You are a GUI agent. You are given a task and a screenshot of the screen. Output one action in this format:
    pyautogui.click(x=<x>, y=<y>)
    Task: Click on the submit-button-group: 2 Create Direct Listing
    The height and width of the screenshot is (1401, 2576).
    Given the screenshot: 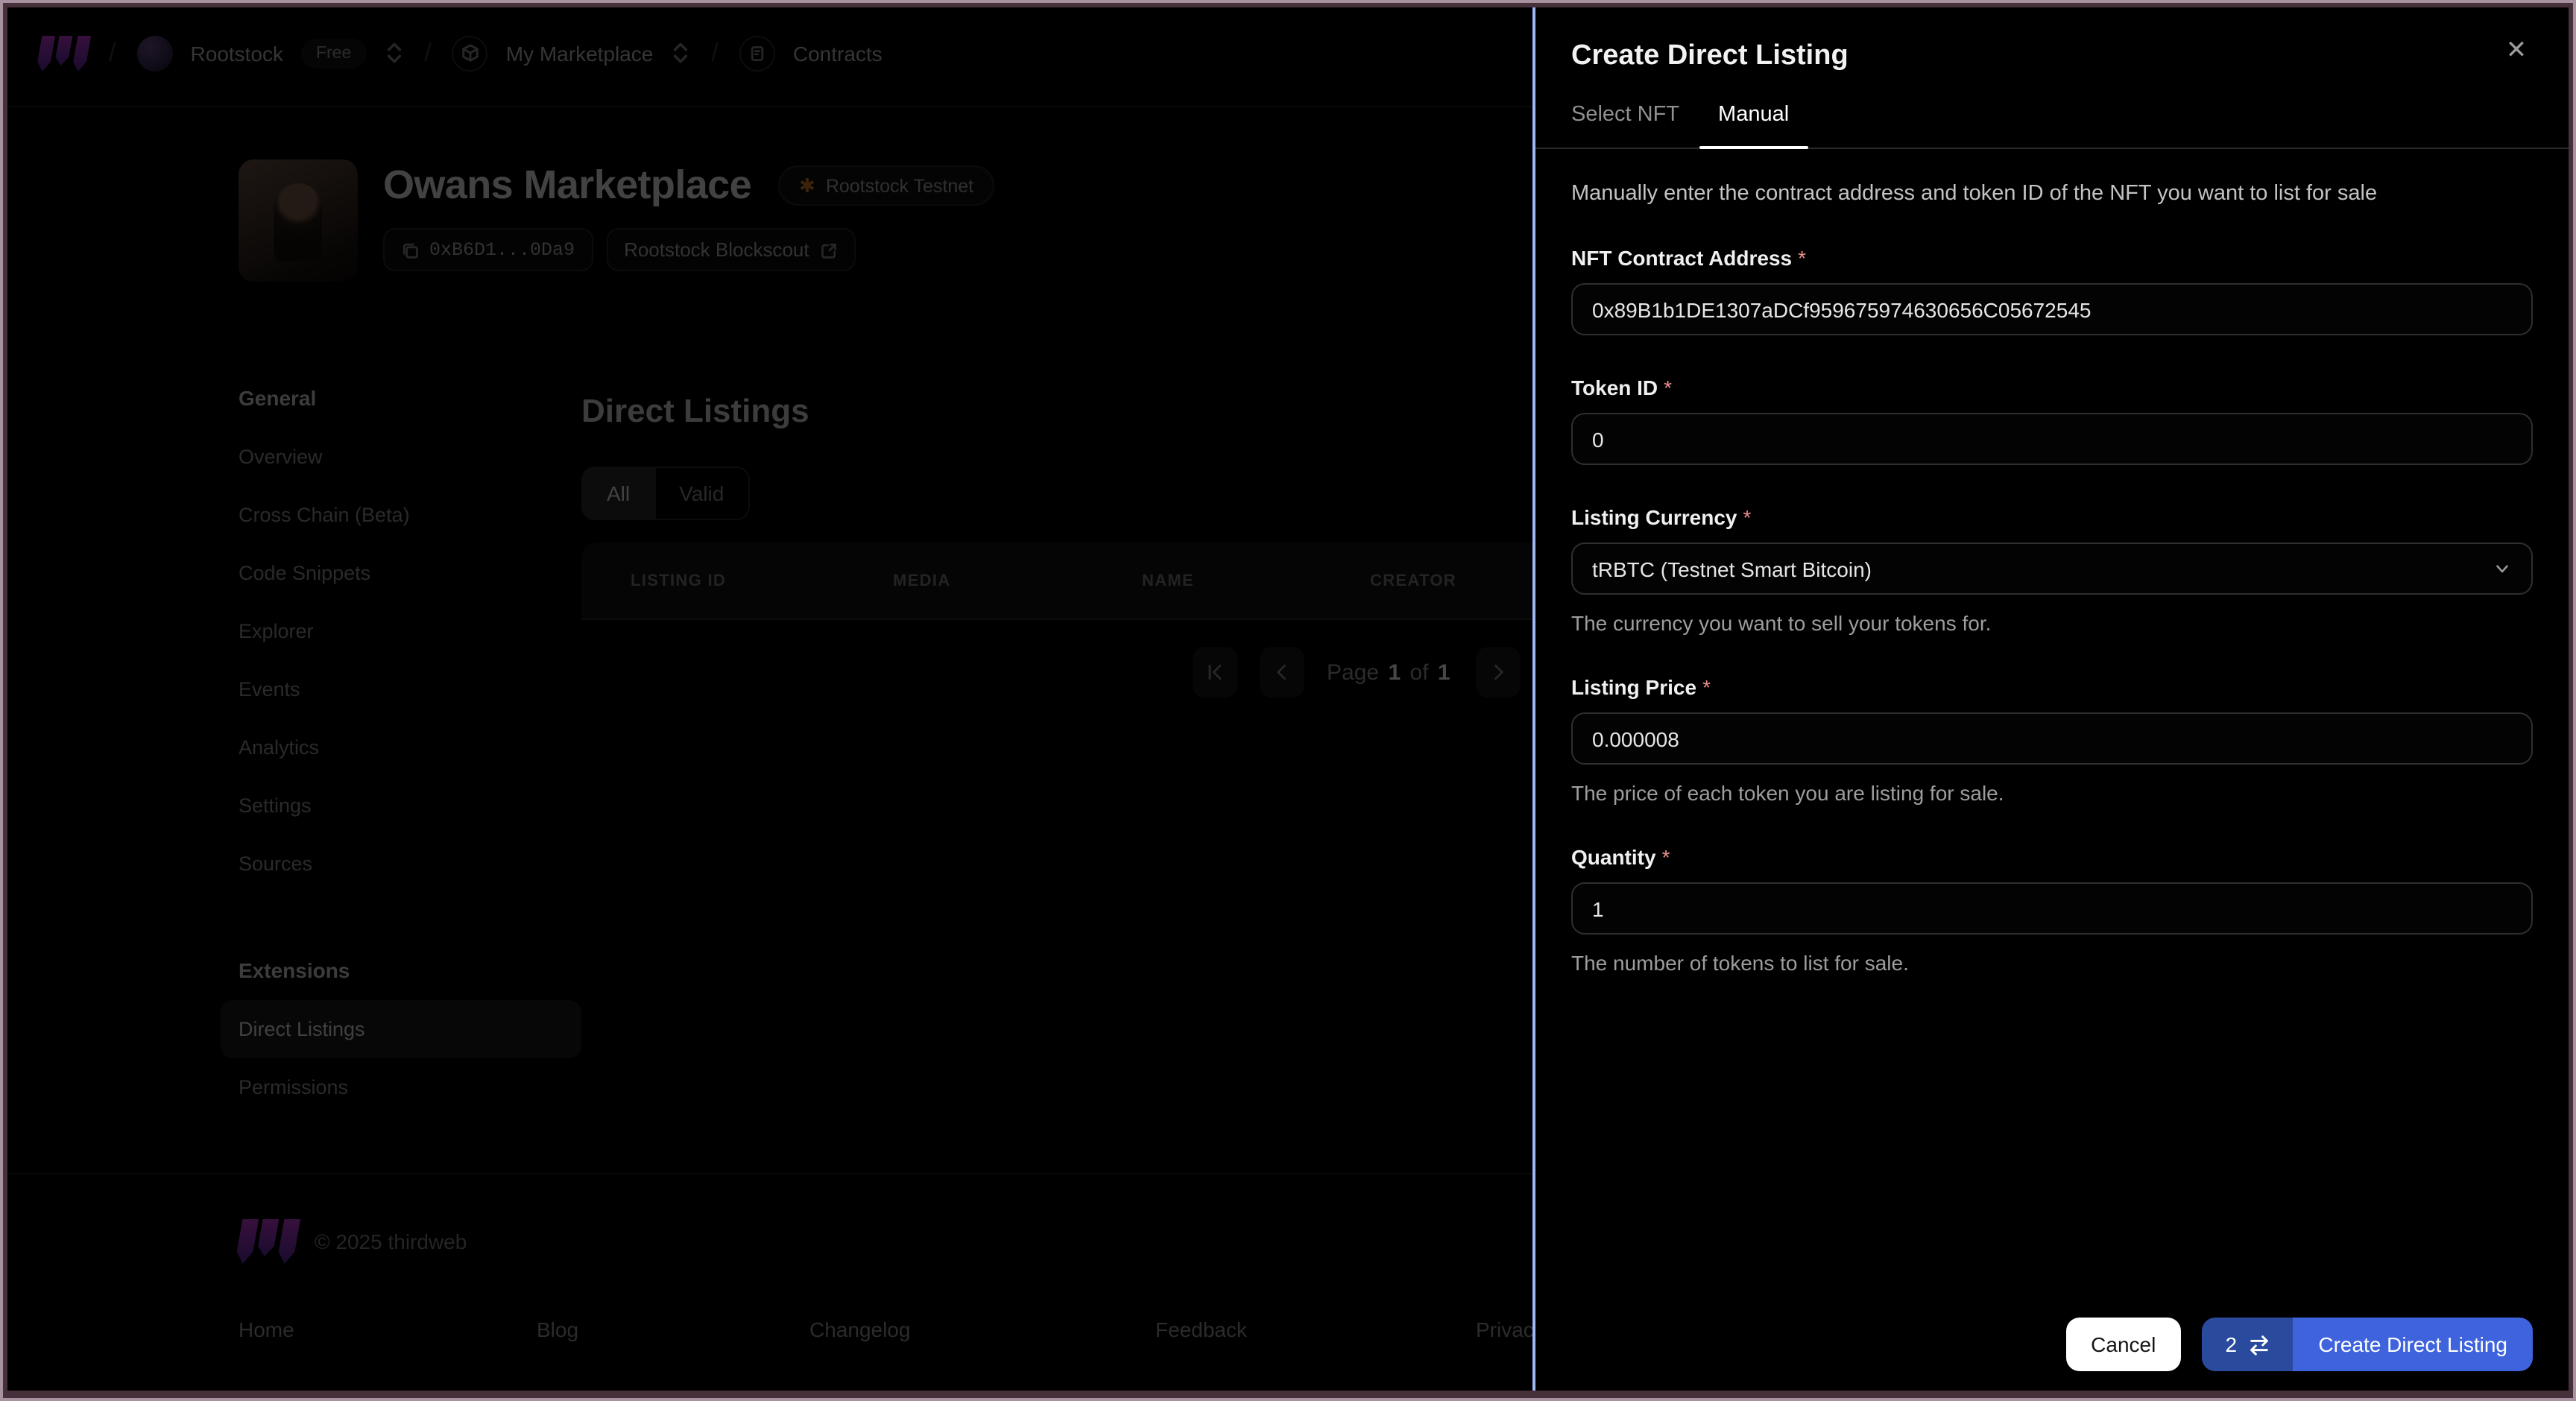 What is the action you would take?
    pyautogui.click(x=2367, y=1344)
    